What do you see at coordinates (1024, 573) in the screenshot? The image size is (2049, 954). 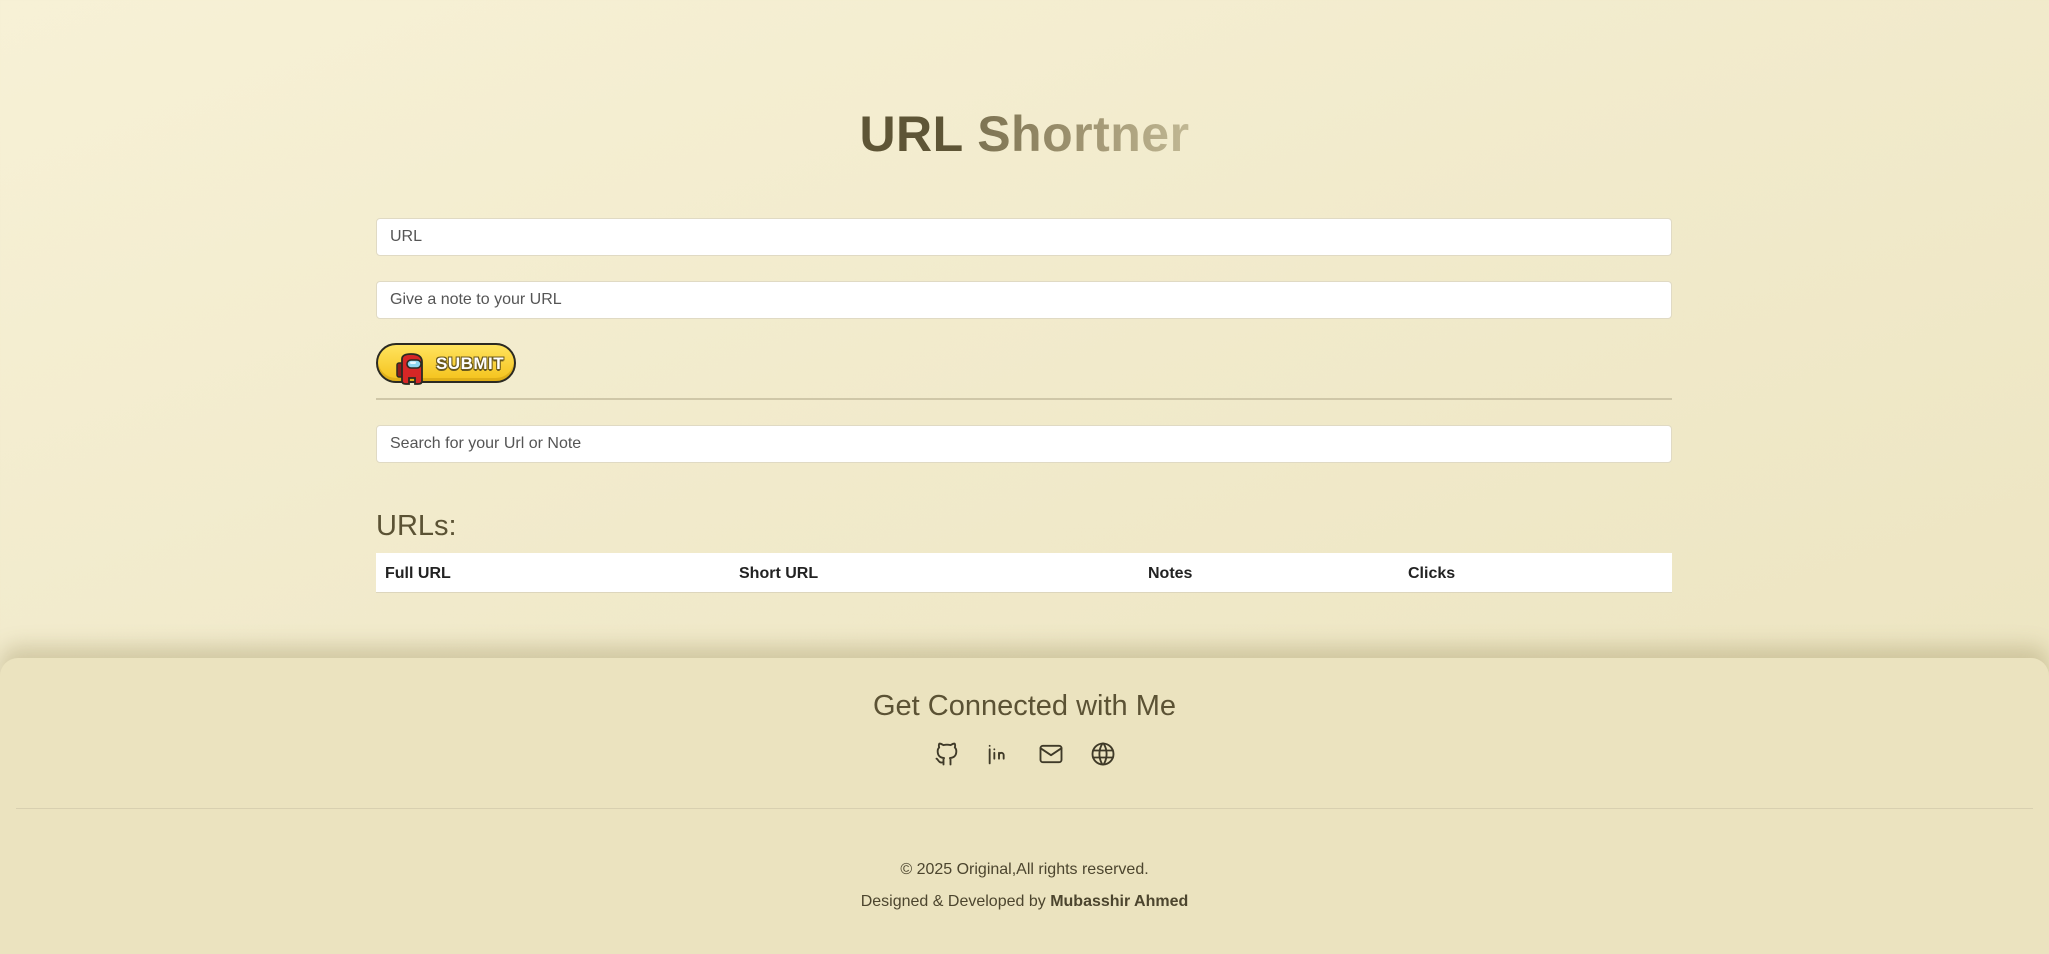 I see `urls-table: Full URL Short URL Notes Clicks` at bounding box center [1024, 573].